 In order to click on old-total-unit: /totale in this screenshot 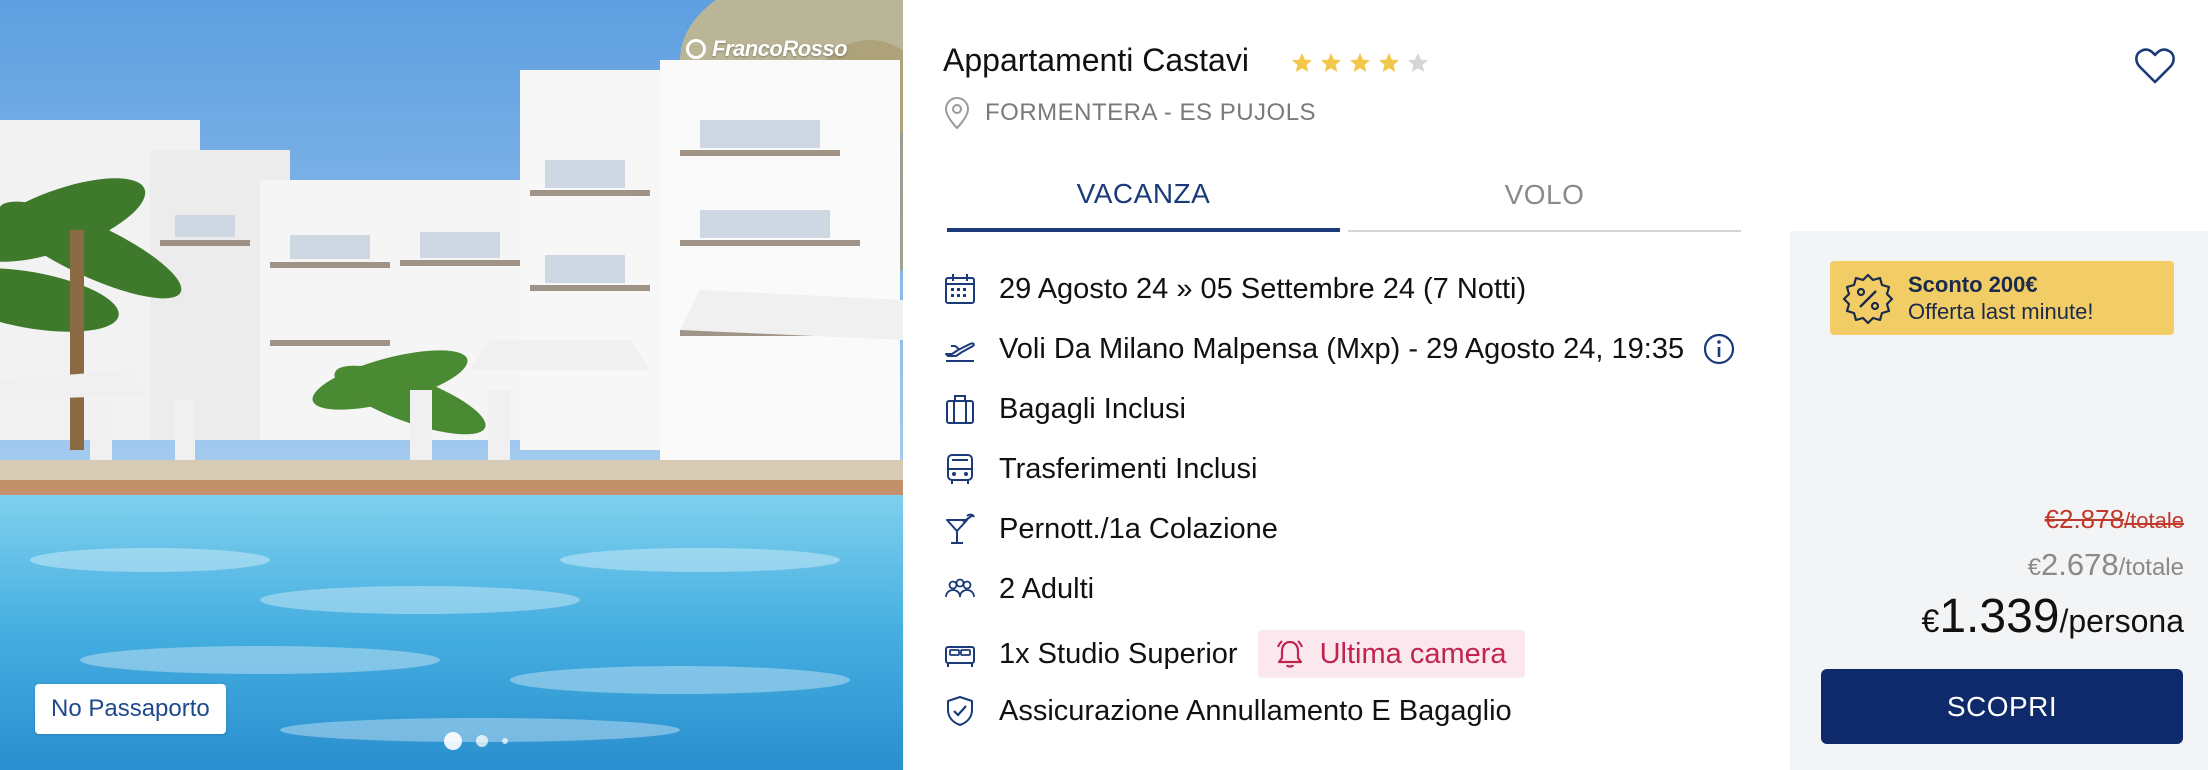, I will do `click(2154, 520)`.